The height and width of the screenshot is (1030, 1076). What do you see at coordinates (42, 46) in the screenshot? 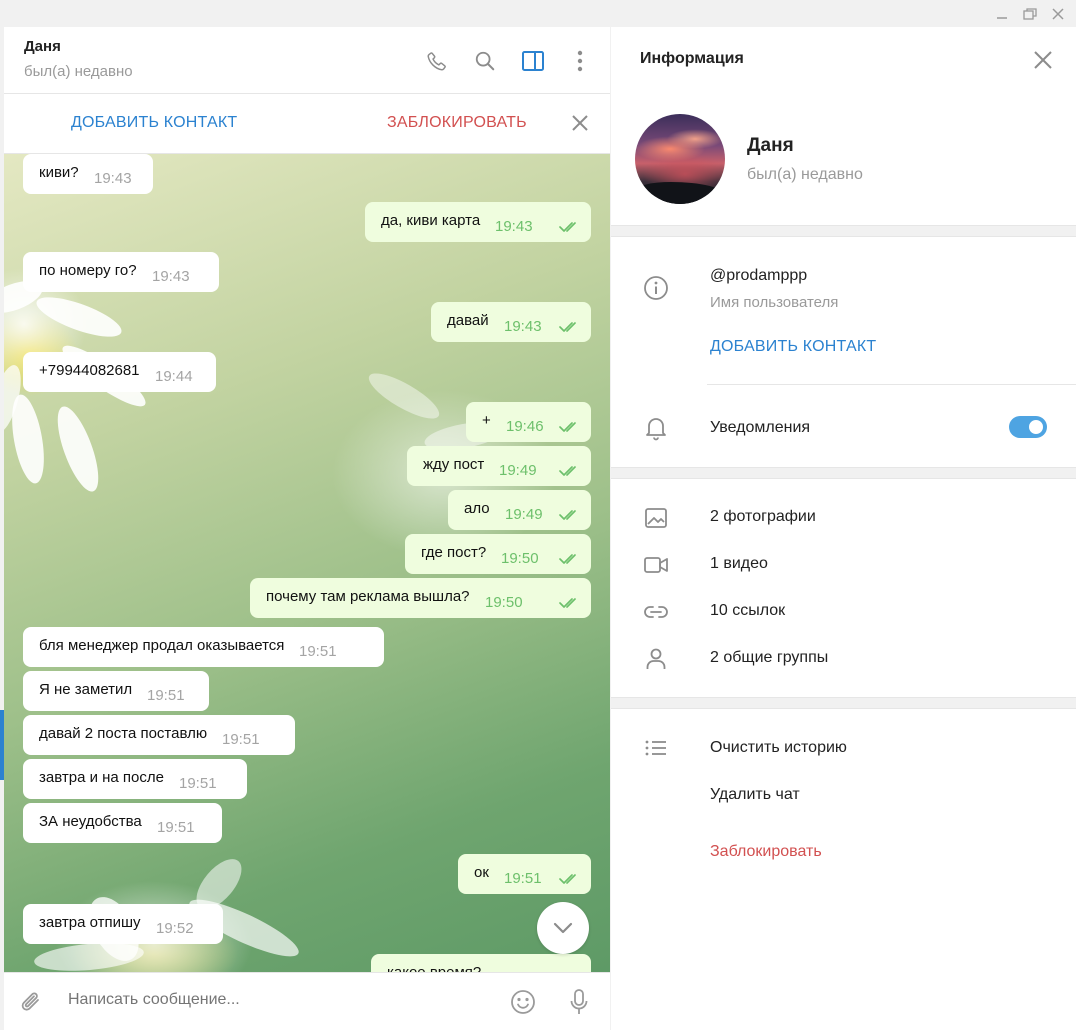
I see `chat-title: Даня` at bounding box center [42, 46].